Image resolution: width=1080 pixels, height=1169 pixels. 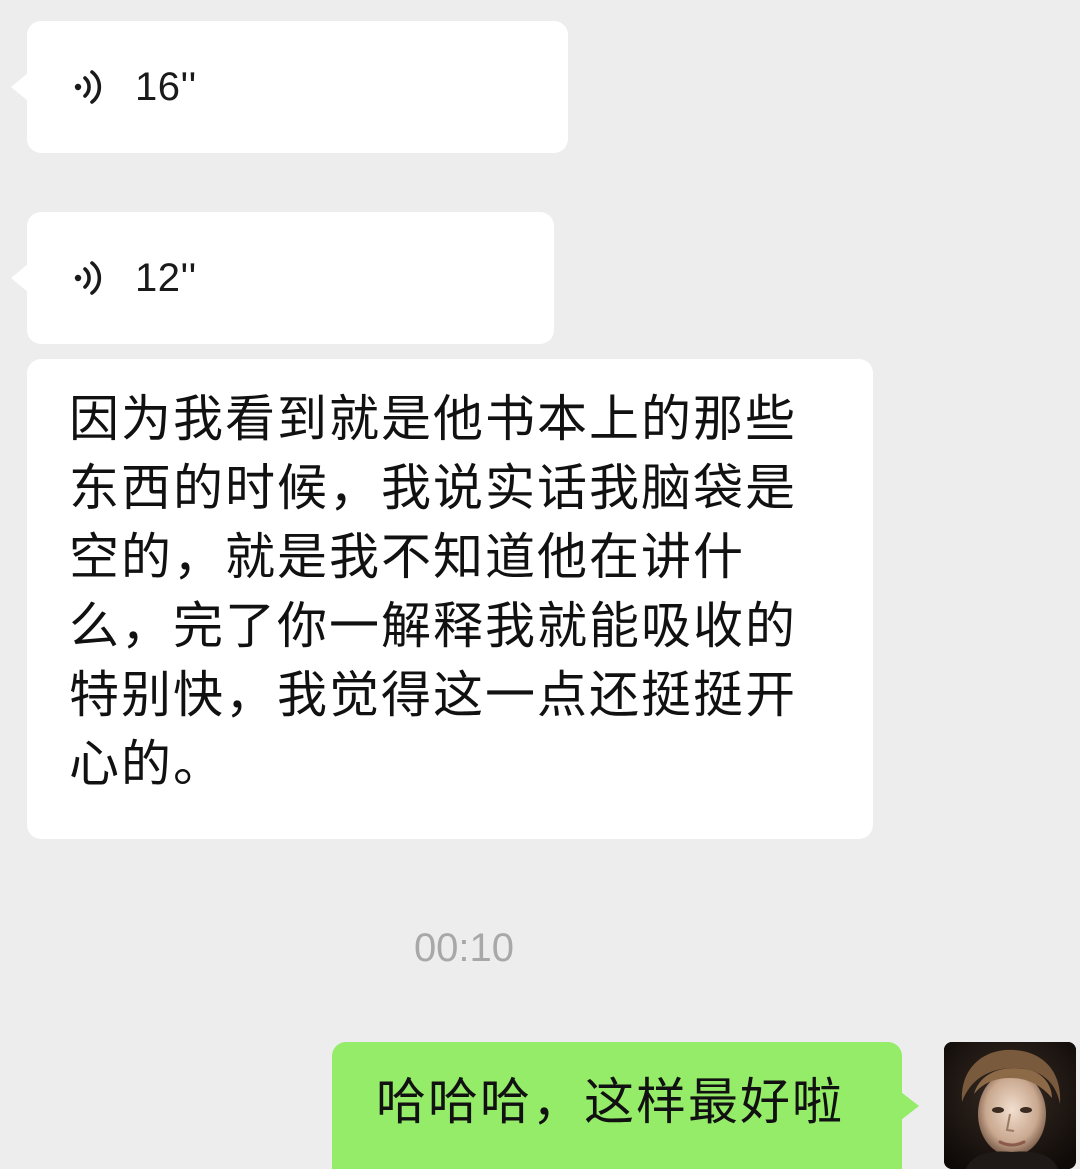 What do you see at coordinates (464, 948) in the screenshot?
I see `message-timestamp: 00:10` at bounding box center [464, 948].